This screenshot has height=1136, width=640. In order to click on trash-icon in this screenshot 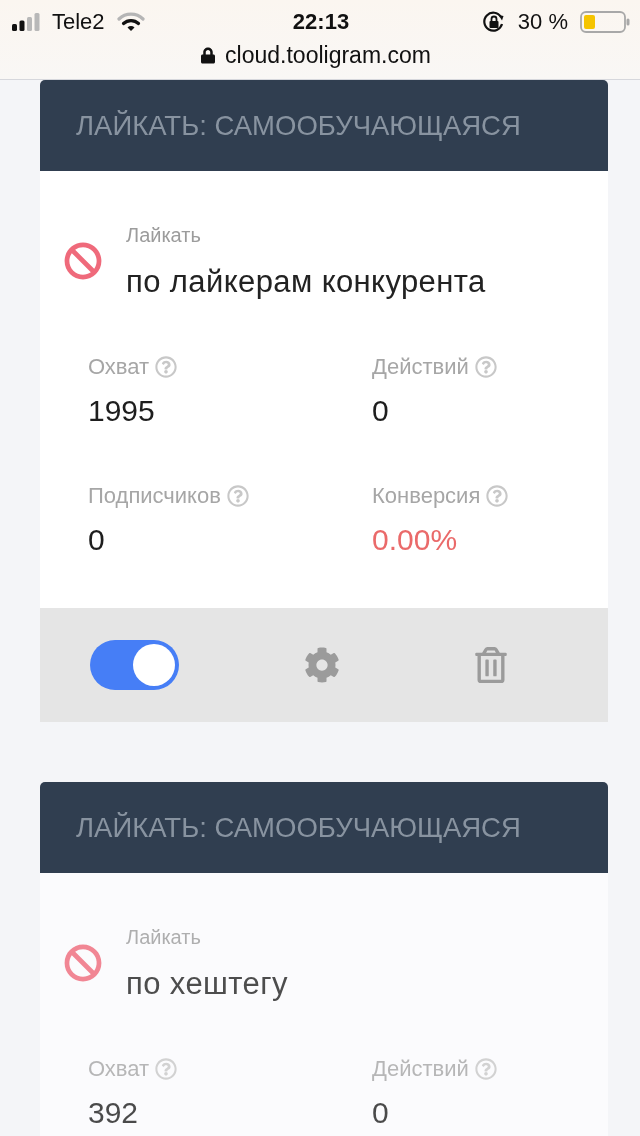, I will do `click(491, 665)`.